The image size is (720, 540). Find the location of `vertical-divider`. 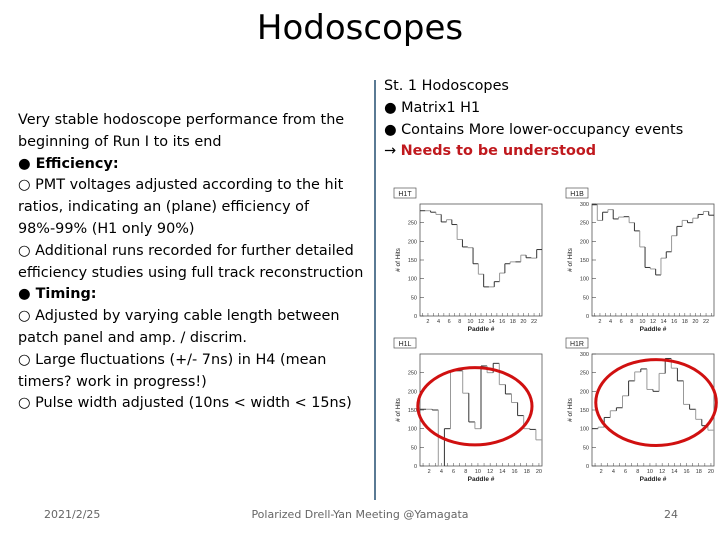

vertical-divider is located at coordinates (375, 290).